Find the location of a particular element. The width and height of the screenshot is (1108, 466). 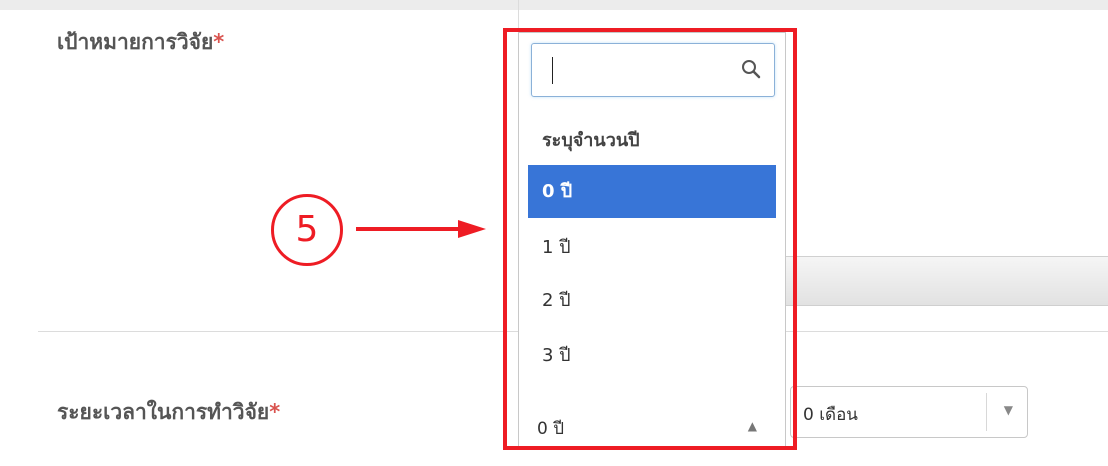

dropdown-search-input is located at coordinates (642, 71).